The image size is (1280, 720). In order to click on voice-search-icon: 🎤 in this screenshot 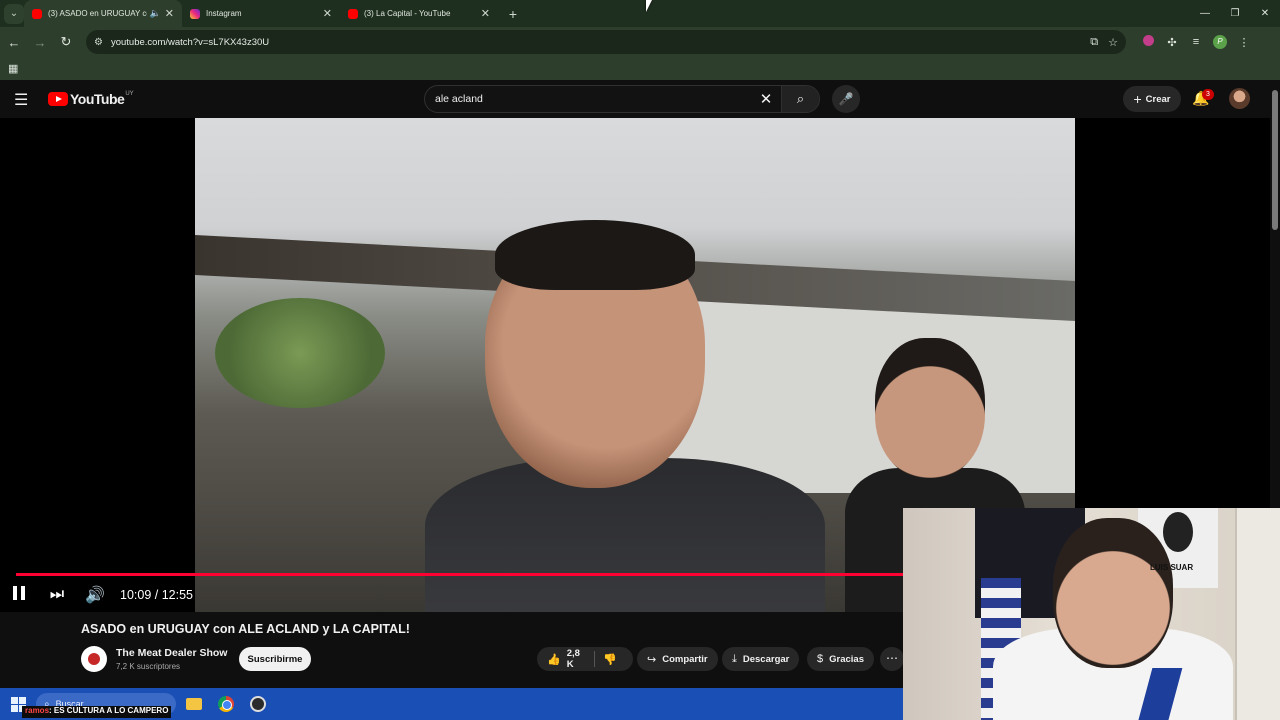, I will do `click(846, 99)`.